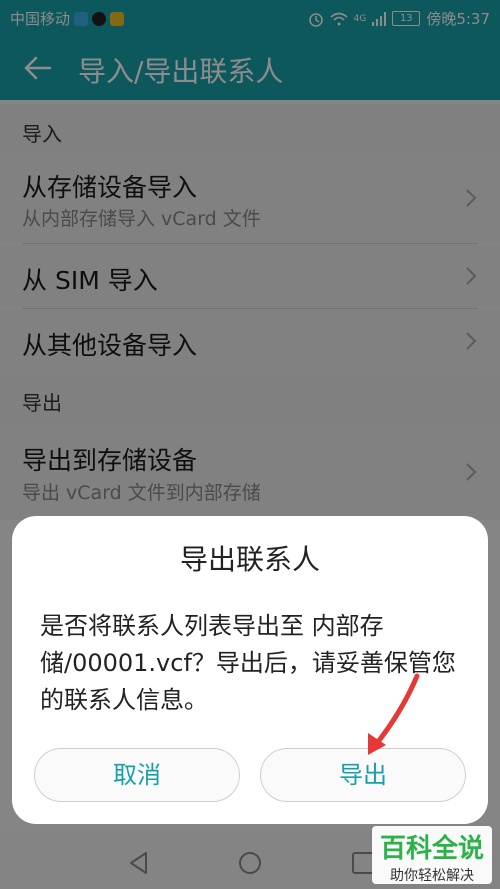 The width and height of the screenshot is (500, 889). What do you see at coordinates (432, 876) in the screenshot?
I see `watermark-subtitle: 助你轻松解决` at bounding box center [432, 876].